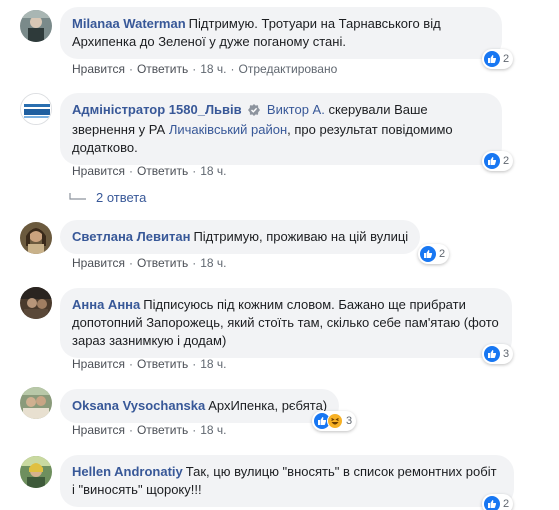 The width and height of the screenshot is (559, 510). What do you see at coordinates (157, 109) in the screenshot?
I see `author-name: Адміністратор 1580_Львів` at bounding box center [157, 109].